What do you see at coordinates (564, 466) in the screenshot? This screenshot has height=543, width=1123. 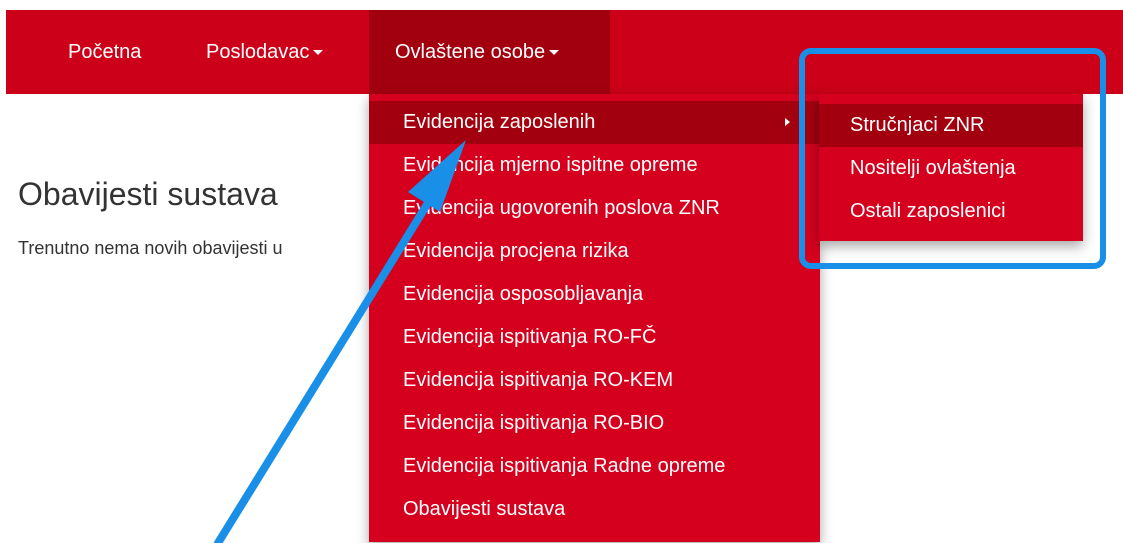 I see `menu-item-label: Evidencija ispitivanja Radne opreme` at bounding box center [564, 466].